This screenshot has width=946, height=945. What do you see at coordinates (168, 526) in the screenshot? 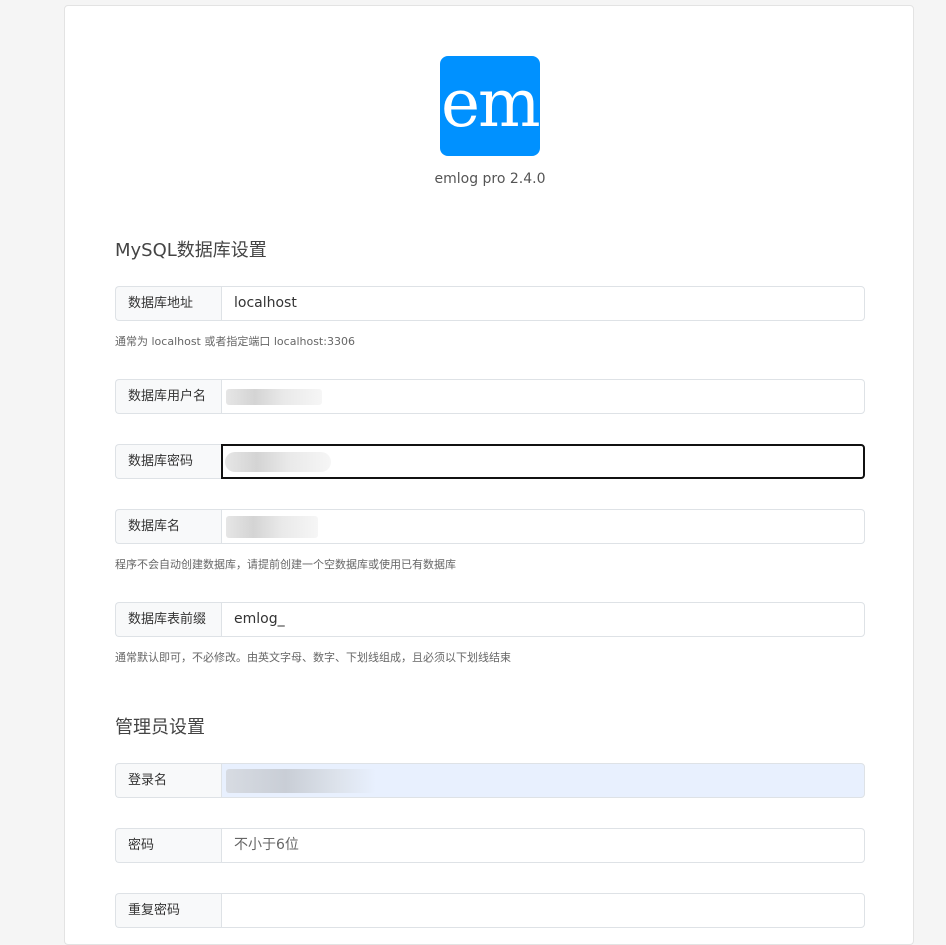
I see `db-name-label: 数据库名` at bounding box center [168, 526].